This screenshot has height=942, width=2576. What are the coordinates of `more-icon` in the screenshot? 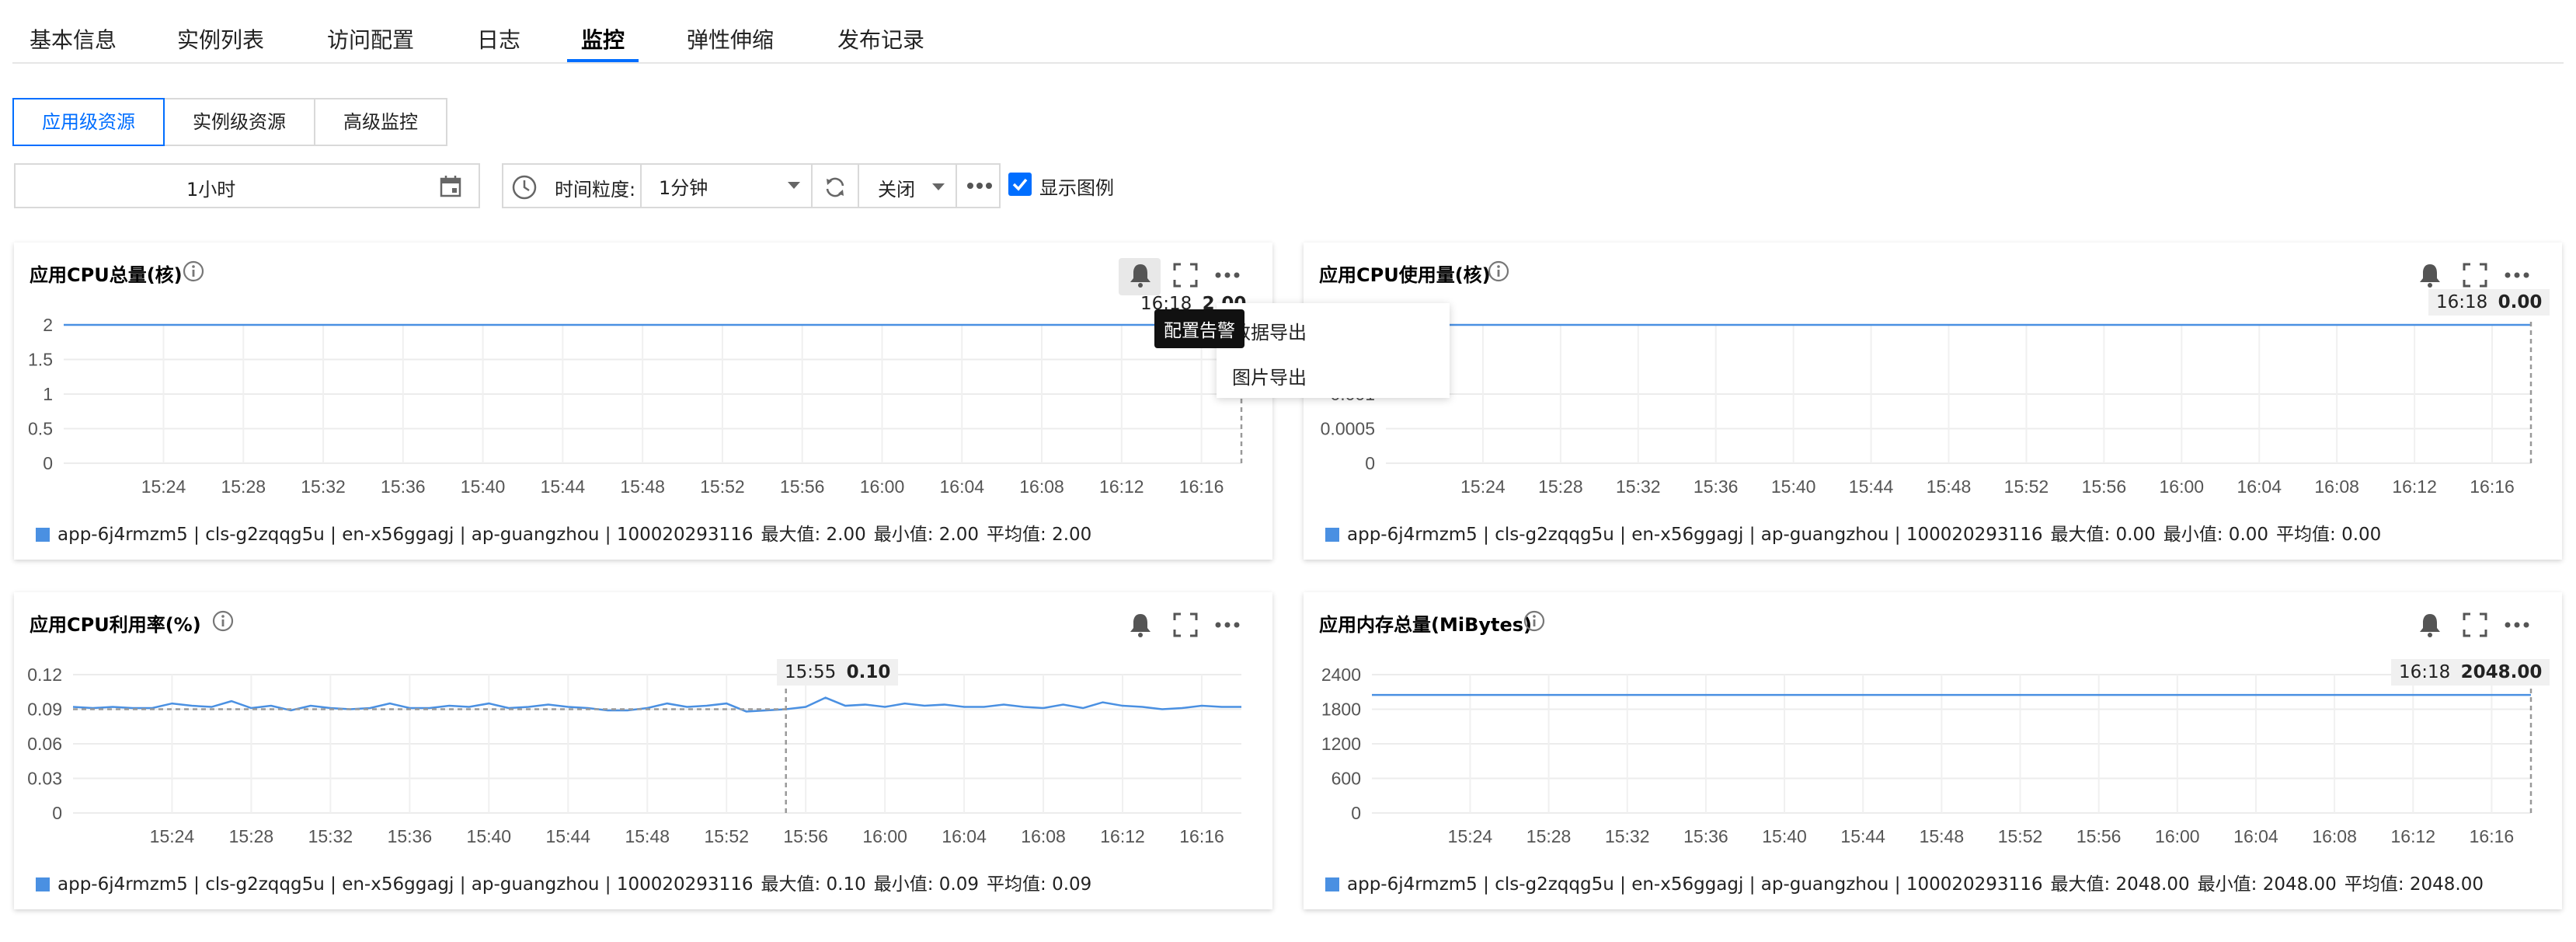 It's located at (979, 186).